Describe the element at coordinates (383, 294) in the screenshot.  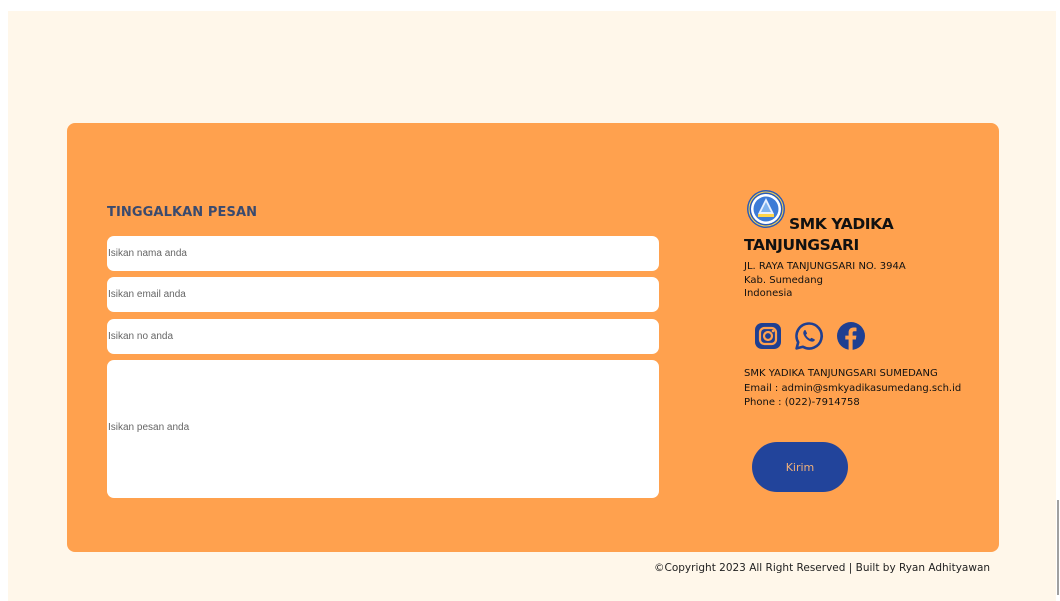
I see `email-input` at that location.